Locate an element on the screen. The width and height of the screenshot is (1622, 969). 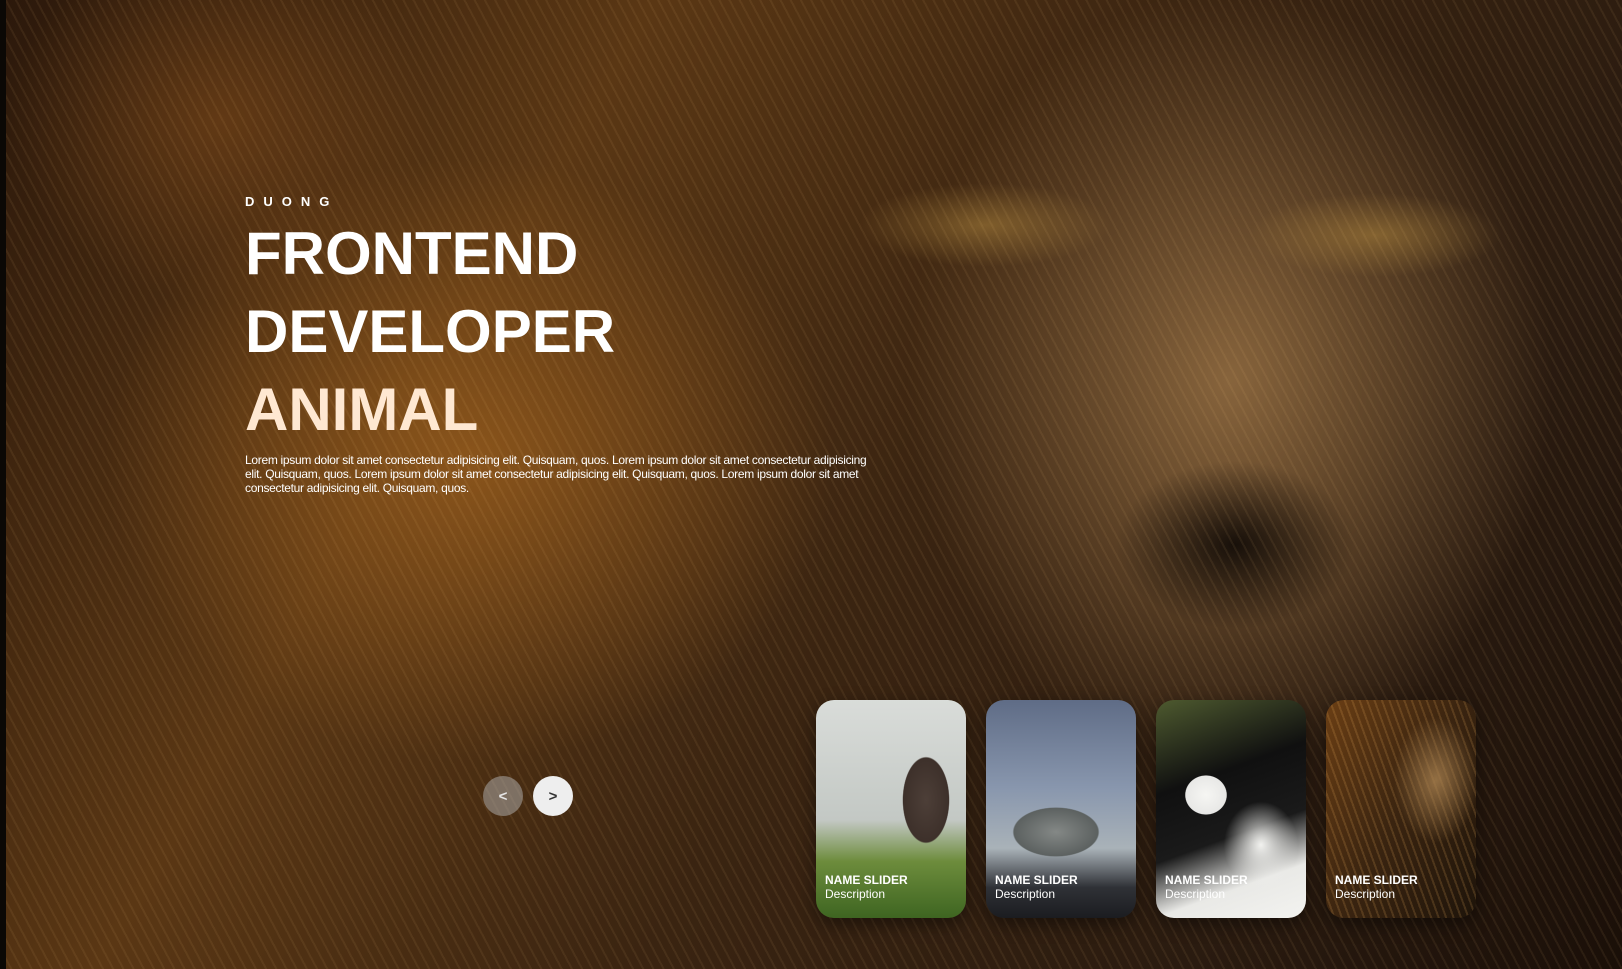
title-line-frontend: FRONTEND is located at coordinates (412, 253).